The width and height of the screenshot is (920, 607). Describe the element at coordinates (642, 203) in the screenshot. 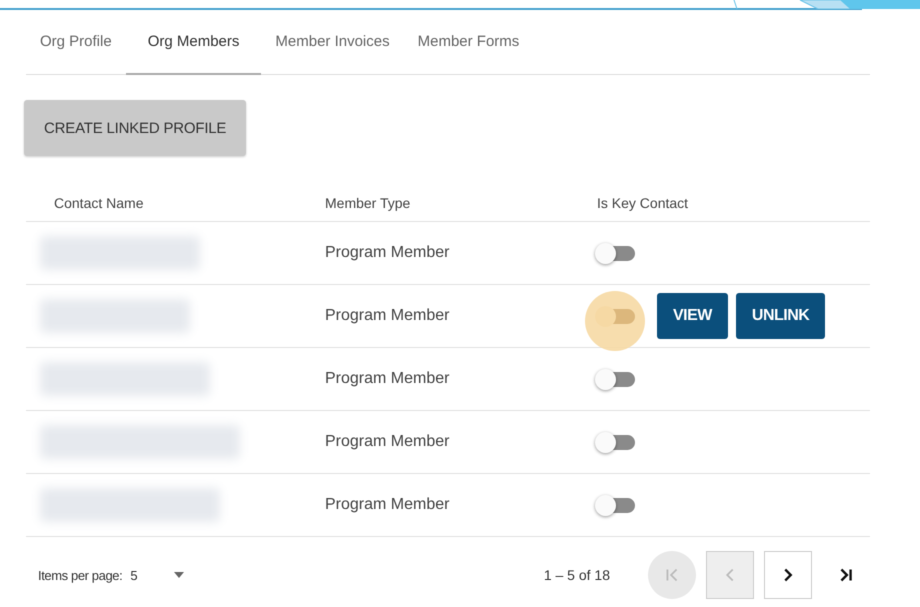

I see `column-header: Is Key Contact` at that location.